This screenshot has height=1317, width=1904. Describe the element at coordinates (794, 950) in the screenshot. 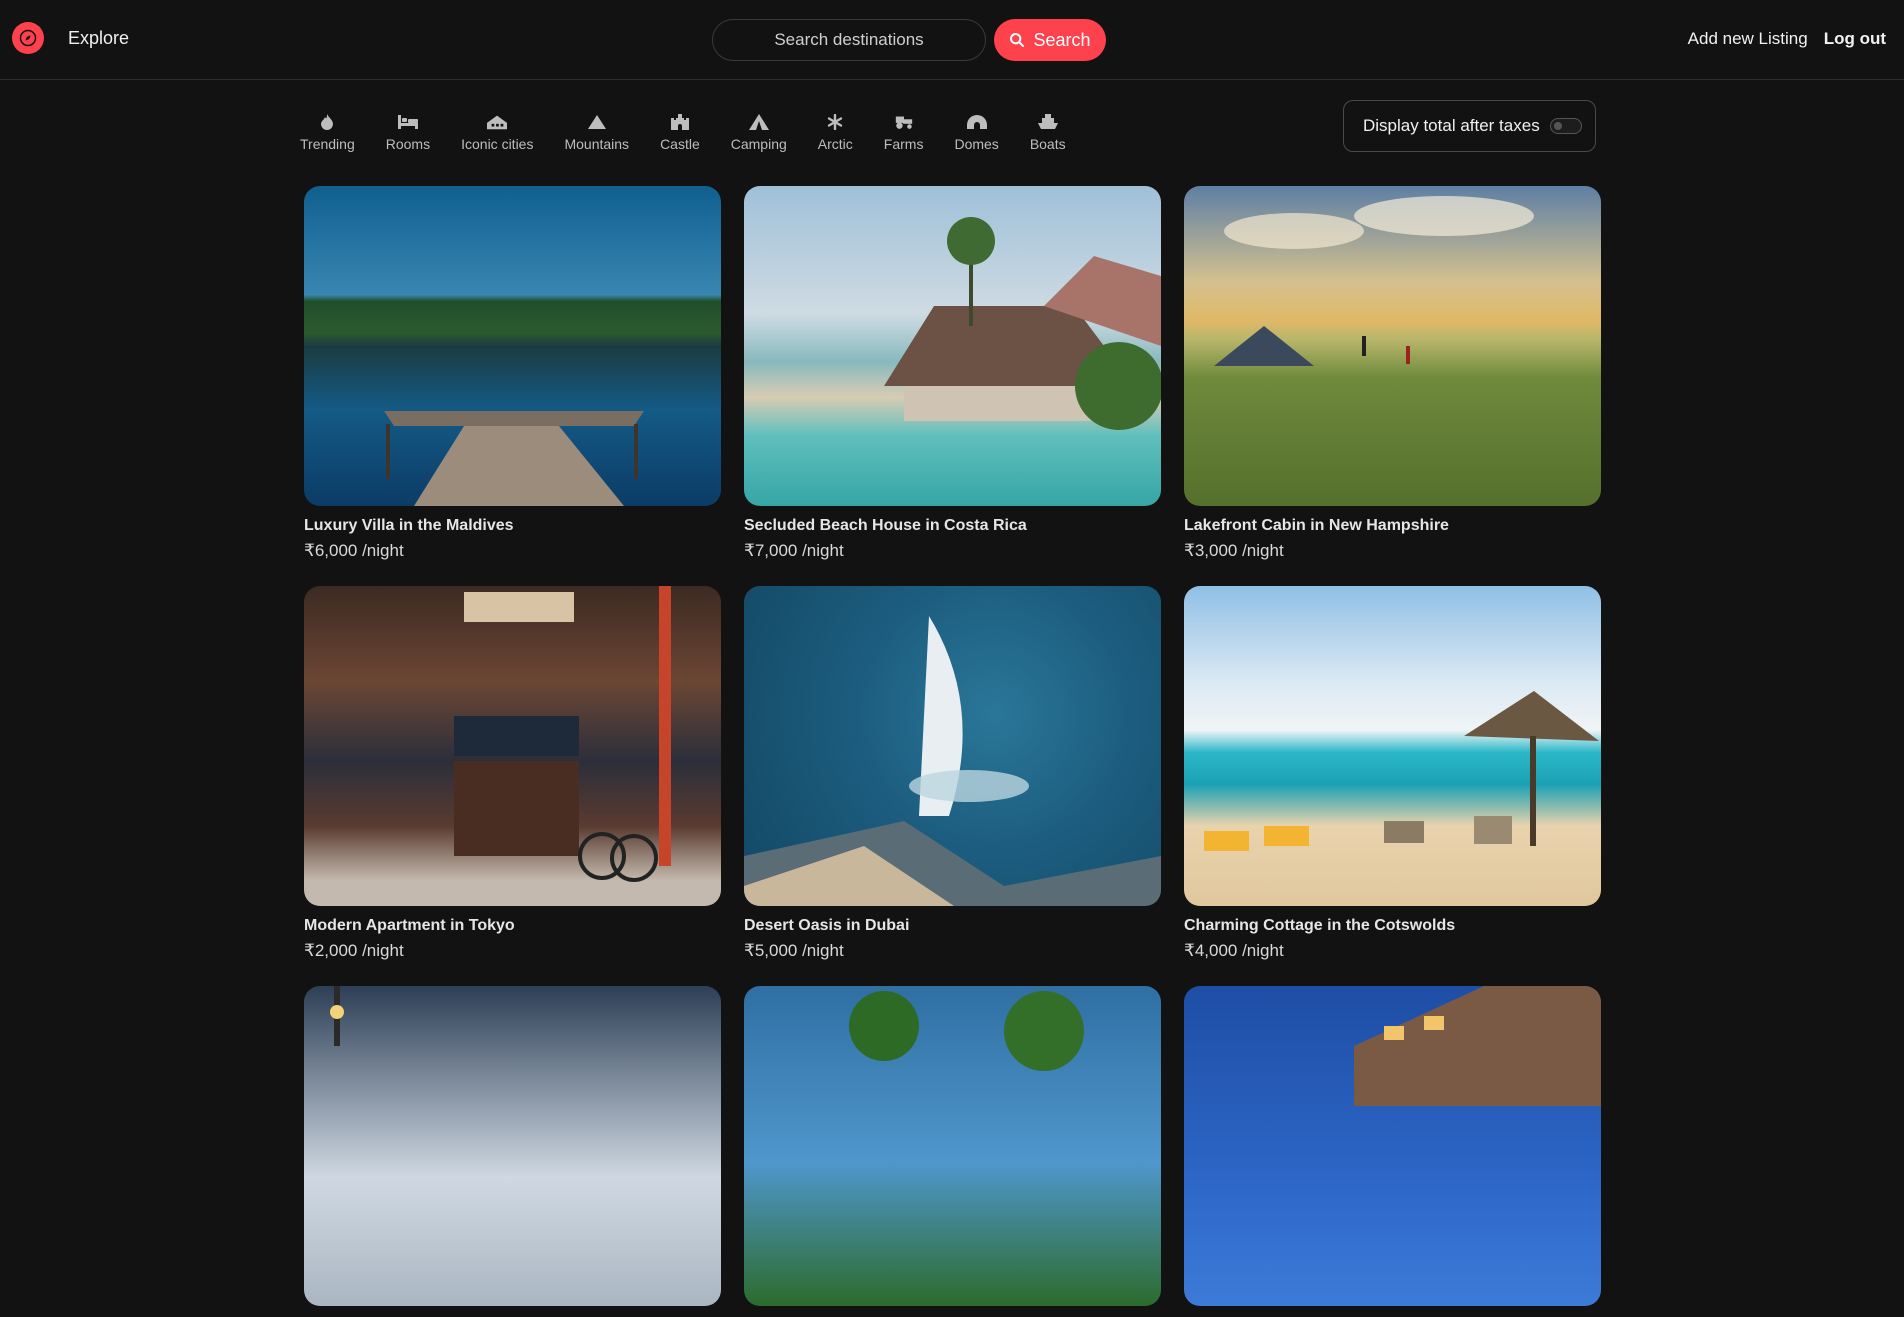

I see `listing-price: ₹5,000 /night` at that location.